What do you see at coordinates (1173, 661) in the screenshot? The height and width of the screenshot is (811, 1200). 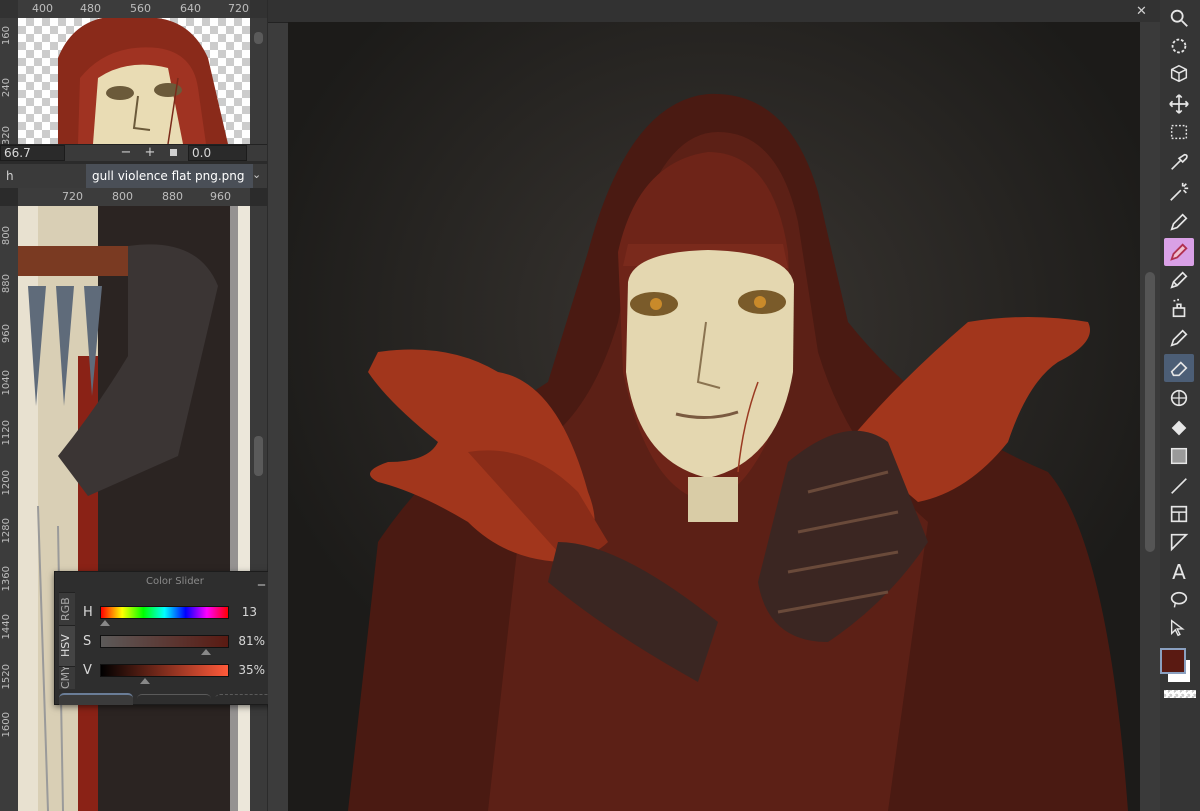 I see `foreground-color-swatch` at bounding box center [1173, 661].